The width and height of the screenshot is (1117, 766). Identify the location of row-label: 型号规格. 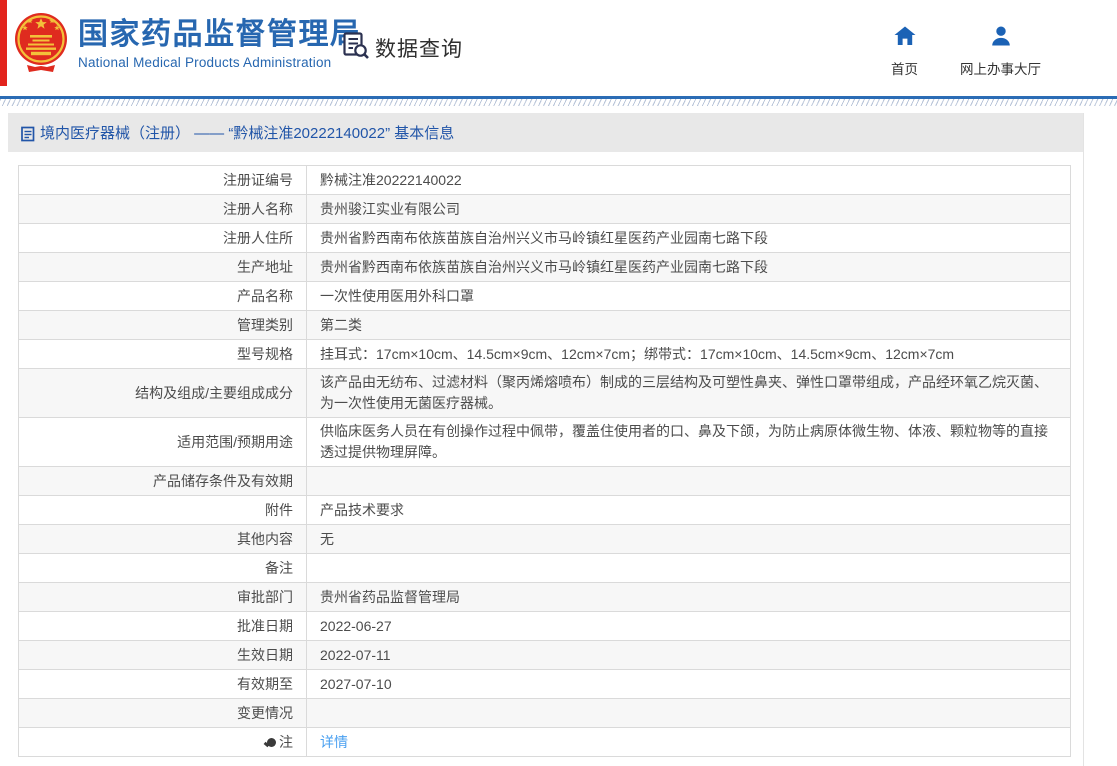
(162, 354).